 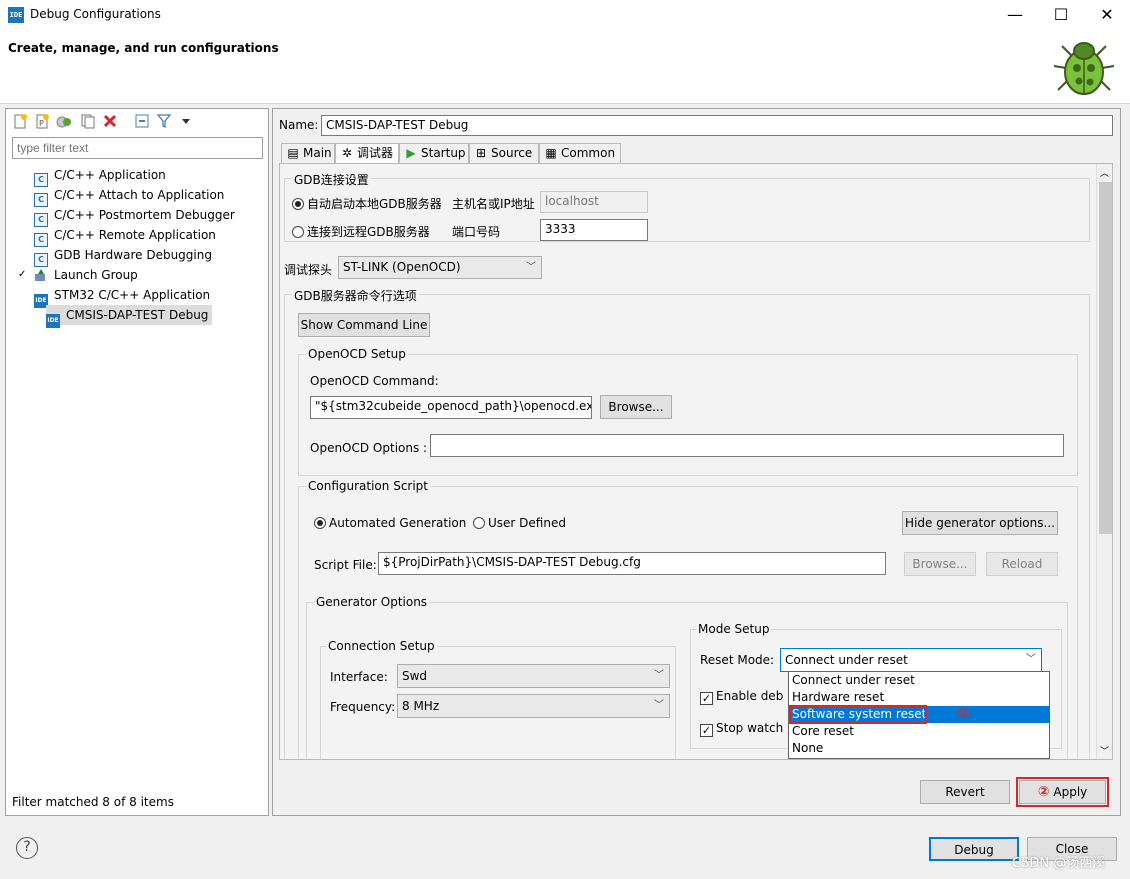 What do you see at coordinates (372, 602) in the screenshot?
I see `generator-options-title: Generator Options` at bounding box center [372, 602].